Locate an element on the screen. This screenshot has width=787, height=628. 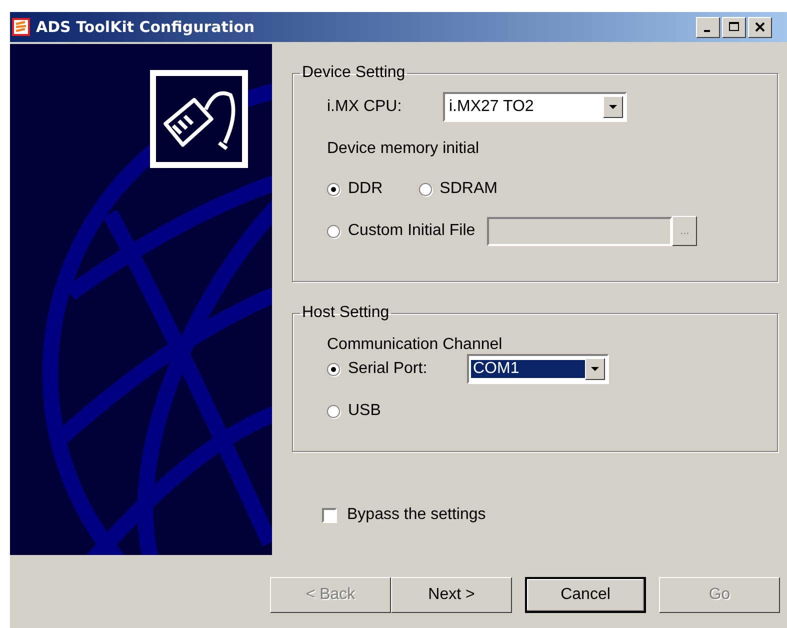
group-title: Host Setting is located at coordinates (345, 313).